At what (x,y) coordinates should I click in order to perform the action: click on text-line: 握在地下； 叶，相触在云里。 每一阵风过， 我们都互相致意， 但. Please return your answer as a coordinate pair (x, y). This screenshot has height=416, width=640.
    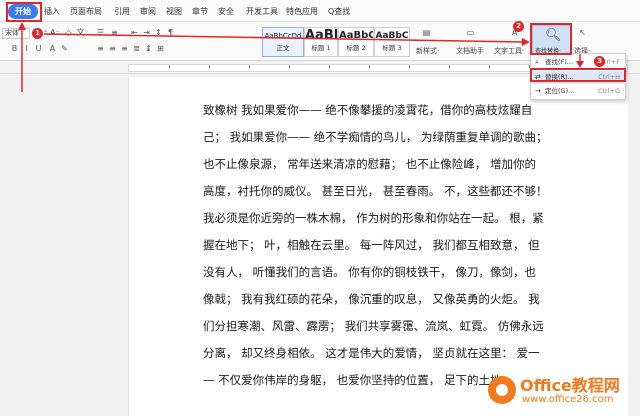
    Looking at the image, I should click on (371, 245).